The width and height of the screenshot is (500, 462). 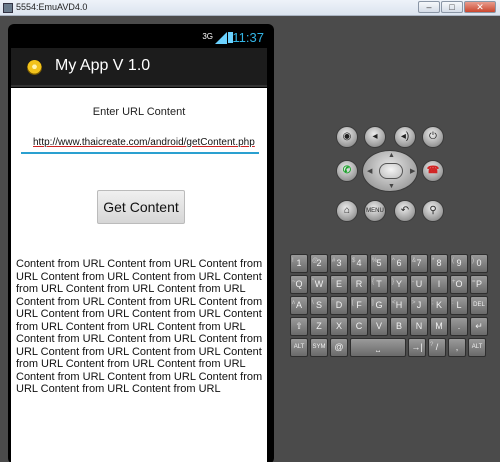 I want to click on key-X: X, so click(x=339, y=326).